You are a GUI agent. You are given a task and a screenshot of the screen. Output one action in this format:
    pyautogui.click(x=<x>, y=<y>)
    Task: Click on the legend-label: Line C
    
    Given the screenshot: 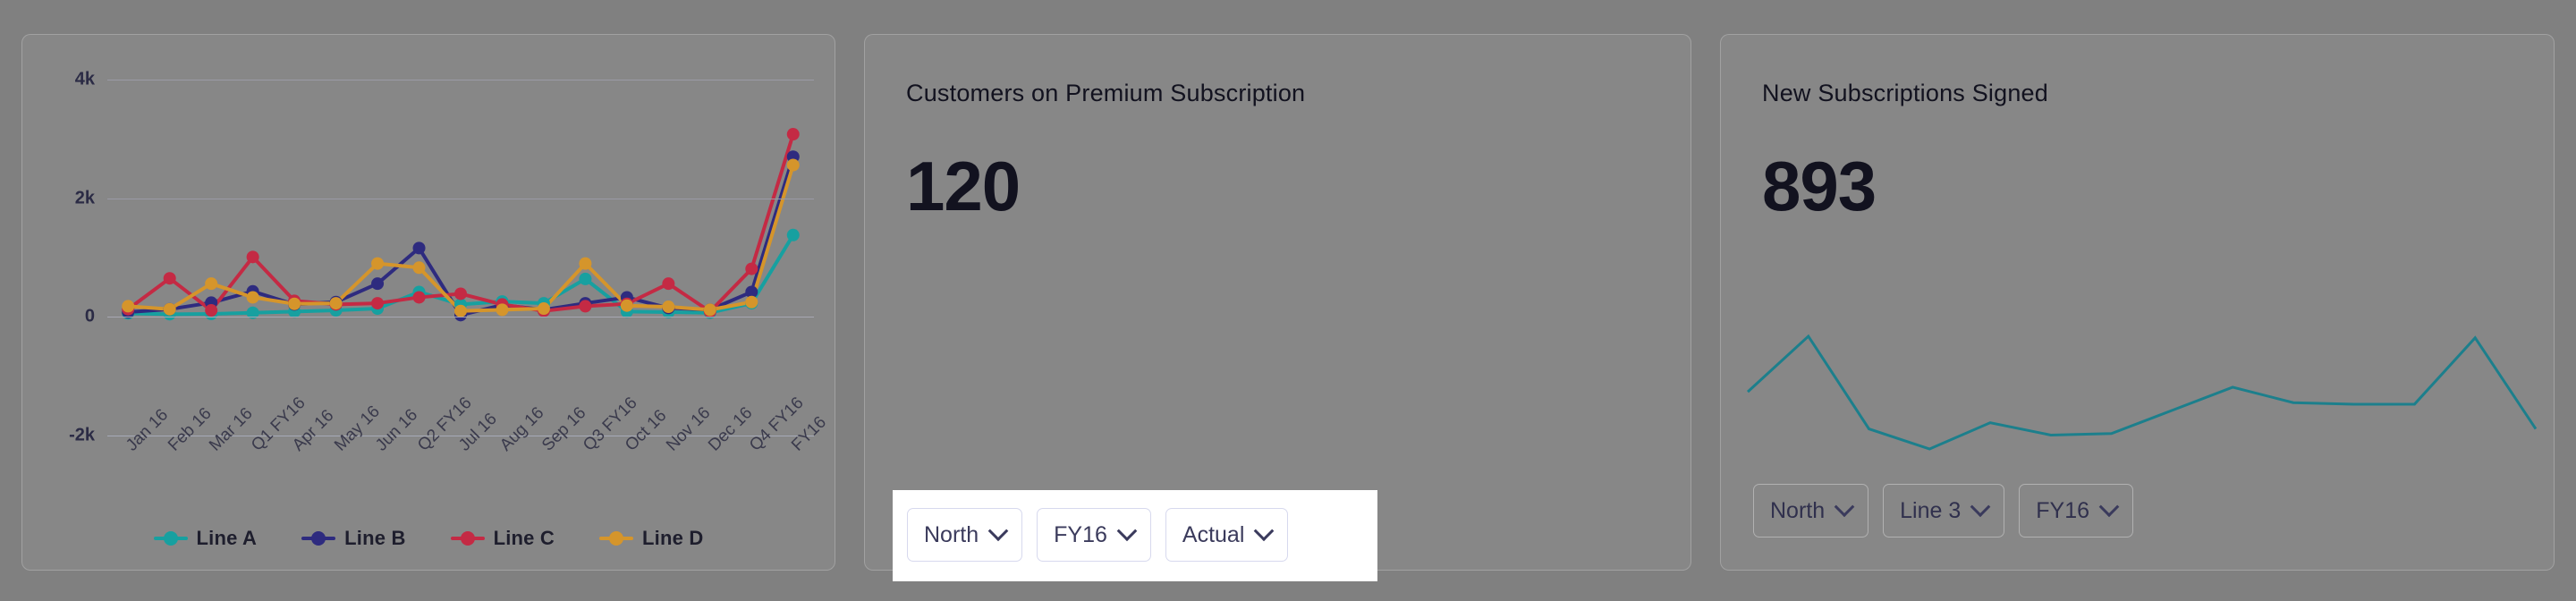 What is the action you would take?
    pyautogui.click(x=524, y=538)
    